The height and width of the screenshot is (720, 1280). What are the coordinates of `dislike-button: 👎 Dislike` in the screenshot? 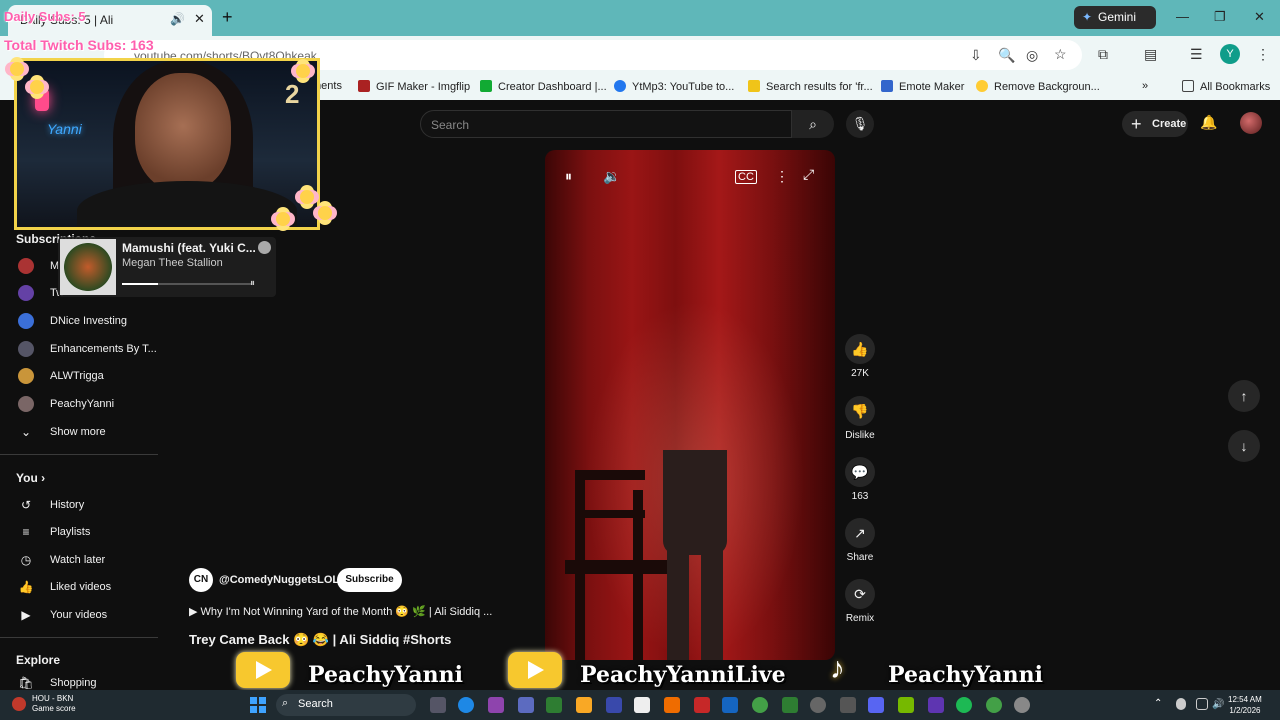 It's located at (860, 418).